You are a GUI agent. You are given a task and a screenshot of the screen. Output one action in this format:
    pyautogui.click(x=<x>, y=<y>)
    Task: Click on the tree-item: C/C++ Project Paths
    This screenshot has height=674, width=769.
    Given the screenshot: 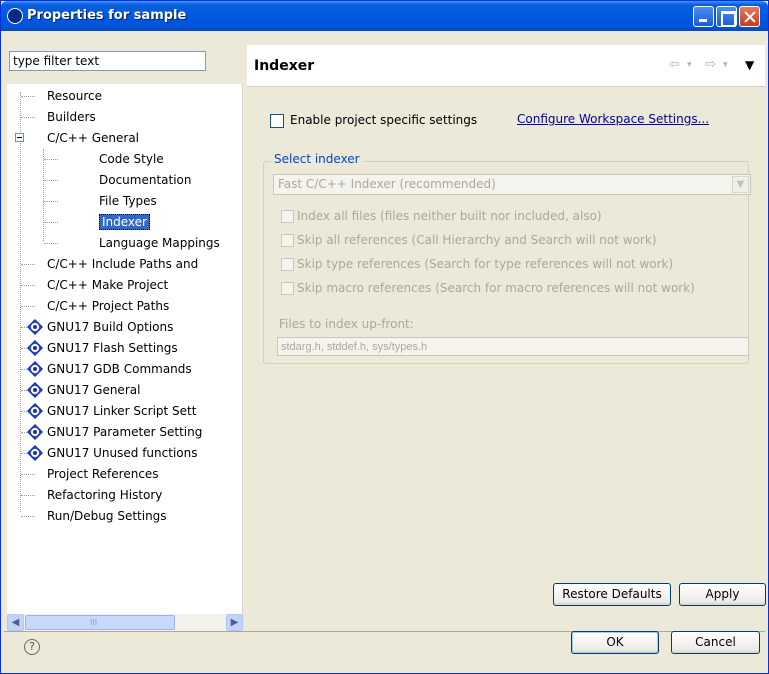 What is the action you would take?
    pyautogui.click(x=108, y=306)
    